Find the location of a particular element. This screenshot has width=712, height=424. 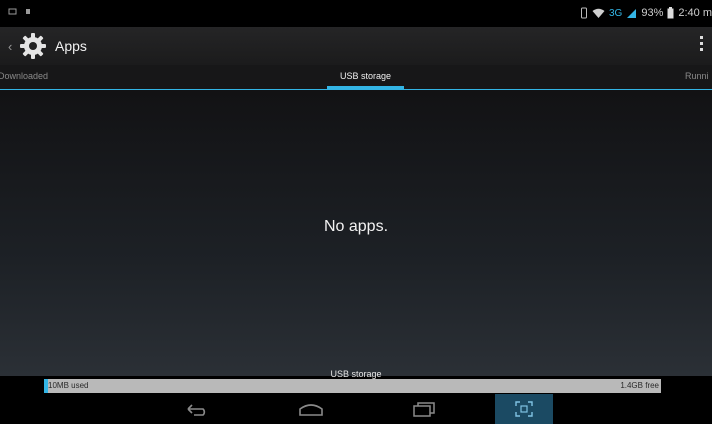

tab-running: Runni is located at coordinates (697, 76).